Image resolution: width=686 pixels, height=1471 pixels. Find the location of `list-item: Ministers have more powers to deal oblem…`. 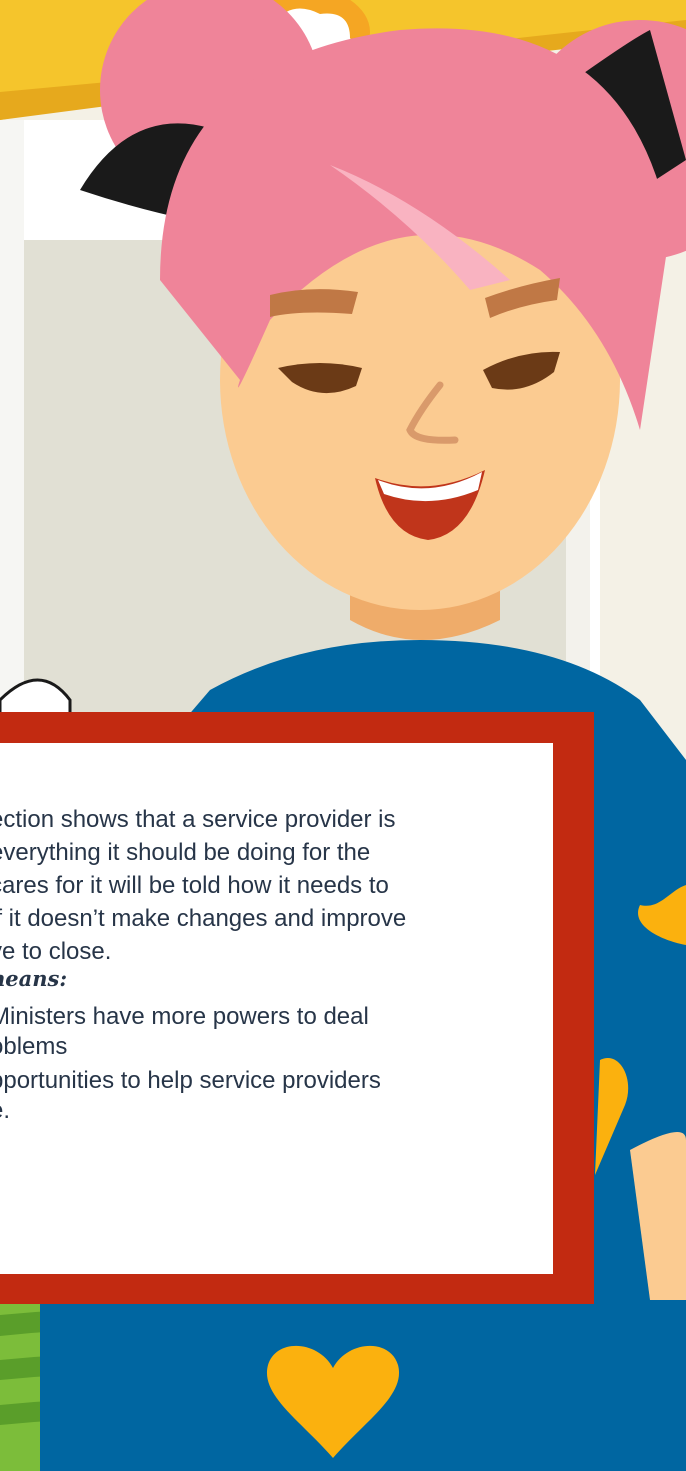

list-item: Ministers have more powers to deal oblem… is located at coordinates (275, 1032).